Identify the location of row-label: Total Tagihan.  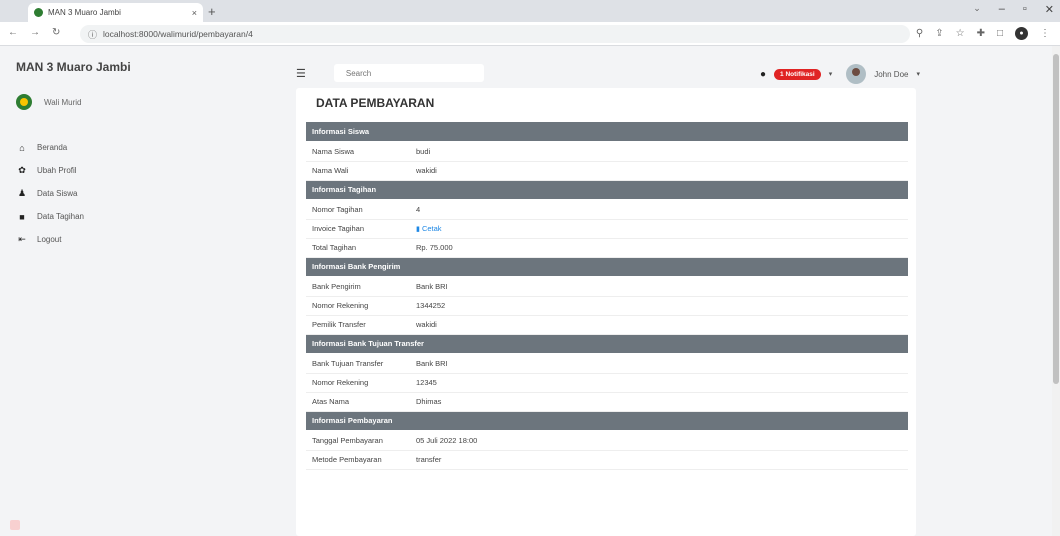
(358, 248).